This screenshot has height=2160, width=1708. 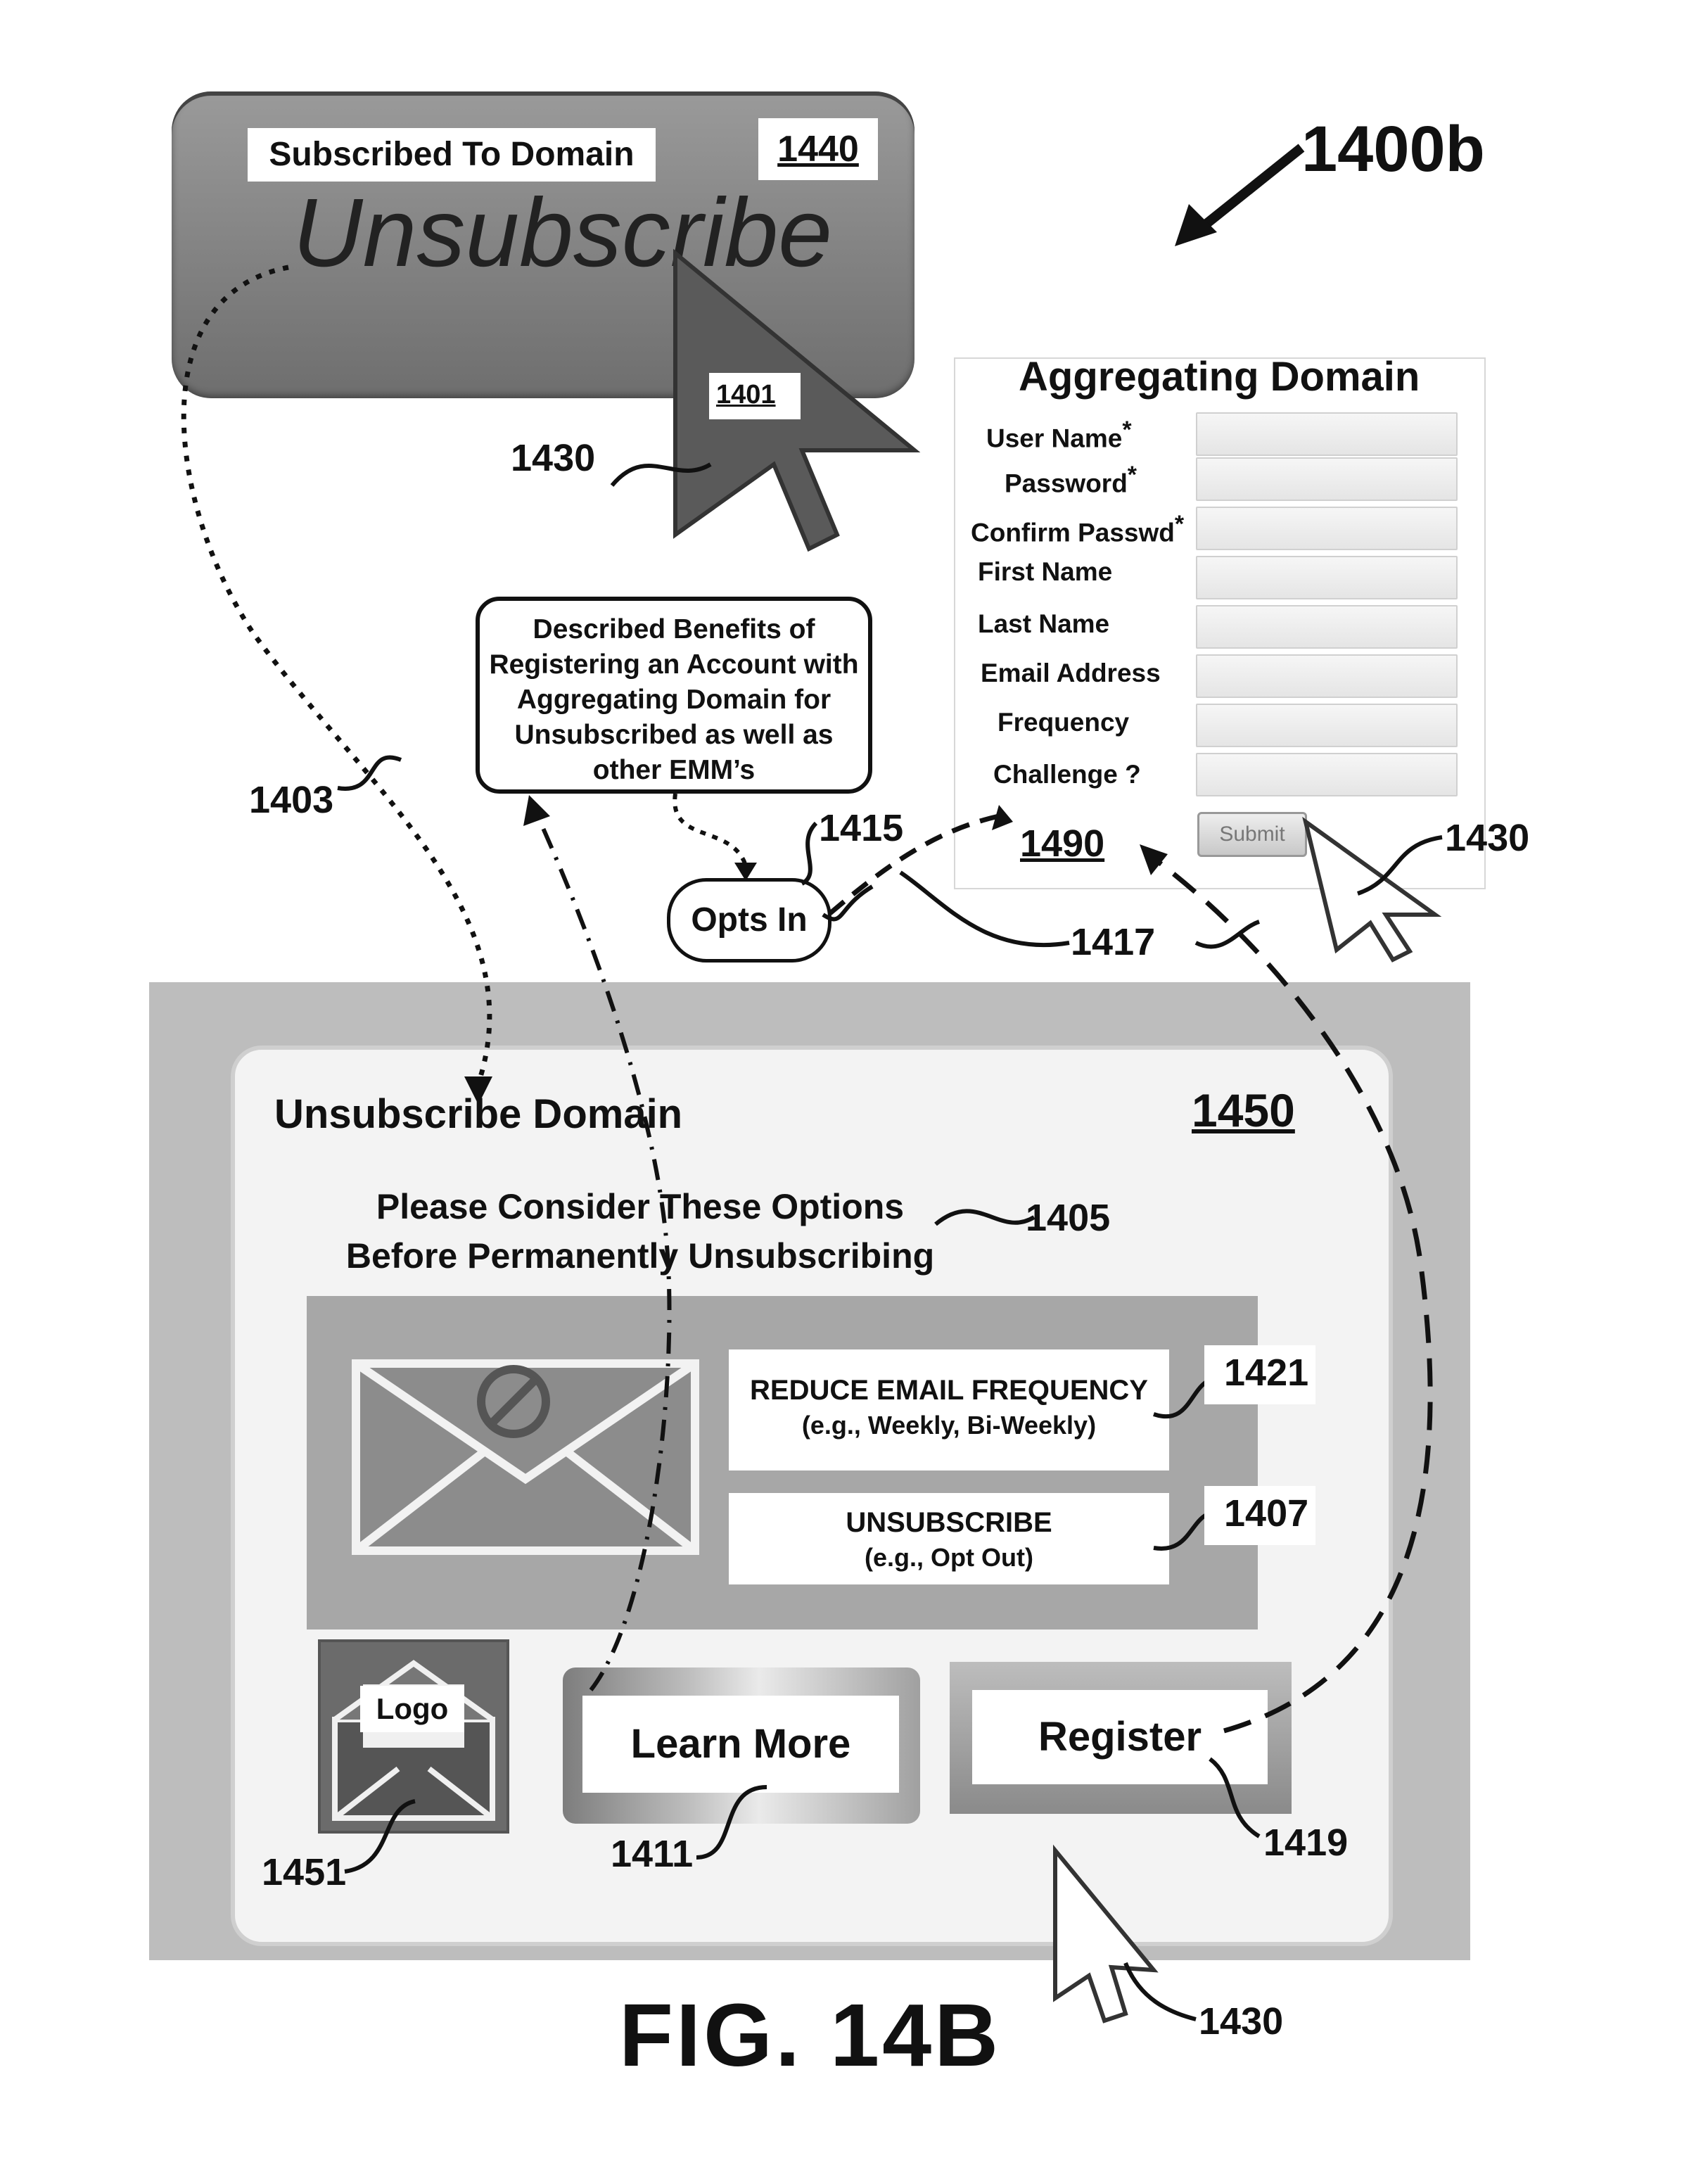 What do you see at coordinates (1266, 1373) in the screenshot?
I see `ref-1421: 1421` at bounding box center [1266, 1373].